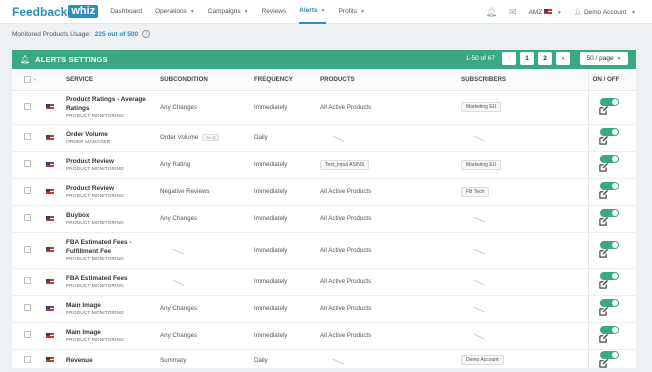 This screenshot has height=372, width=652. Describe the element at coordinates (50, 107) in the screenshot. I see `us-flag-icon` at that location.